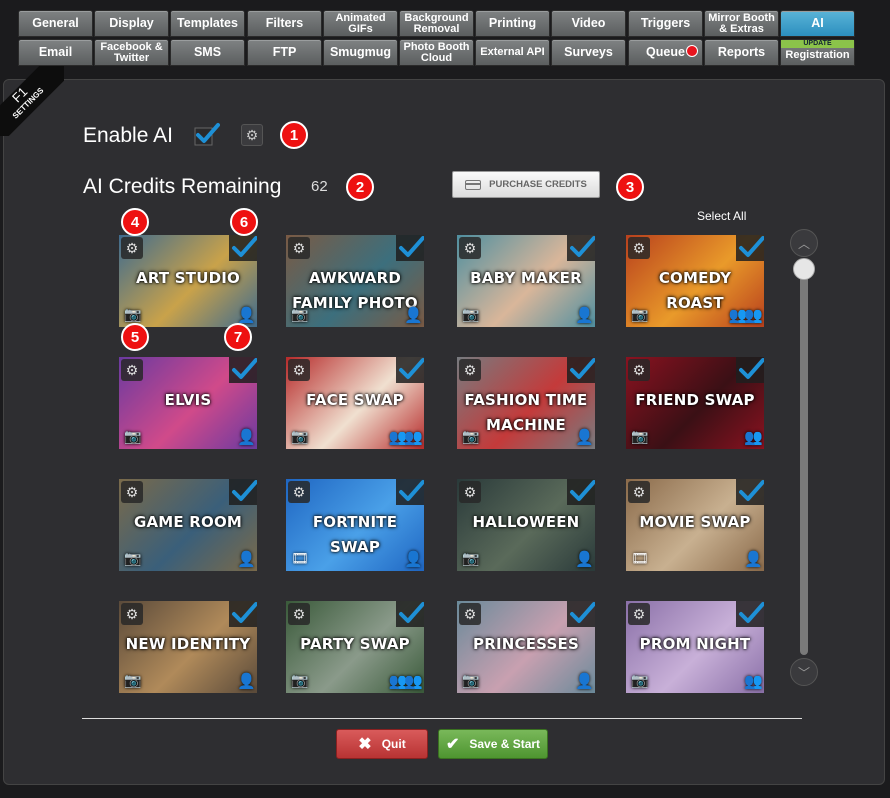  Describe the element at coordinates (526, 647) in the screenshot. I see `effect-tile-princesses: ⚙ PRINCESSES 📷 👤` at that location.